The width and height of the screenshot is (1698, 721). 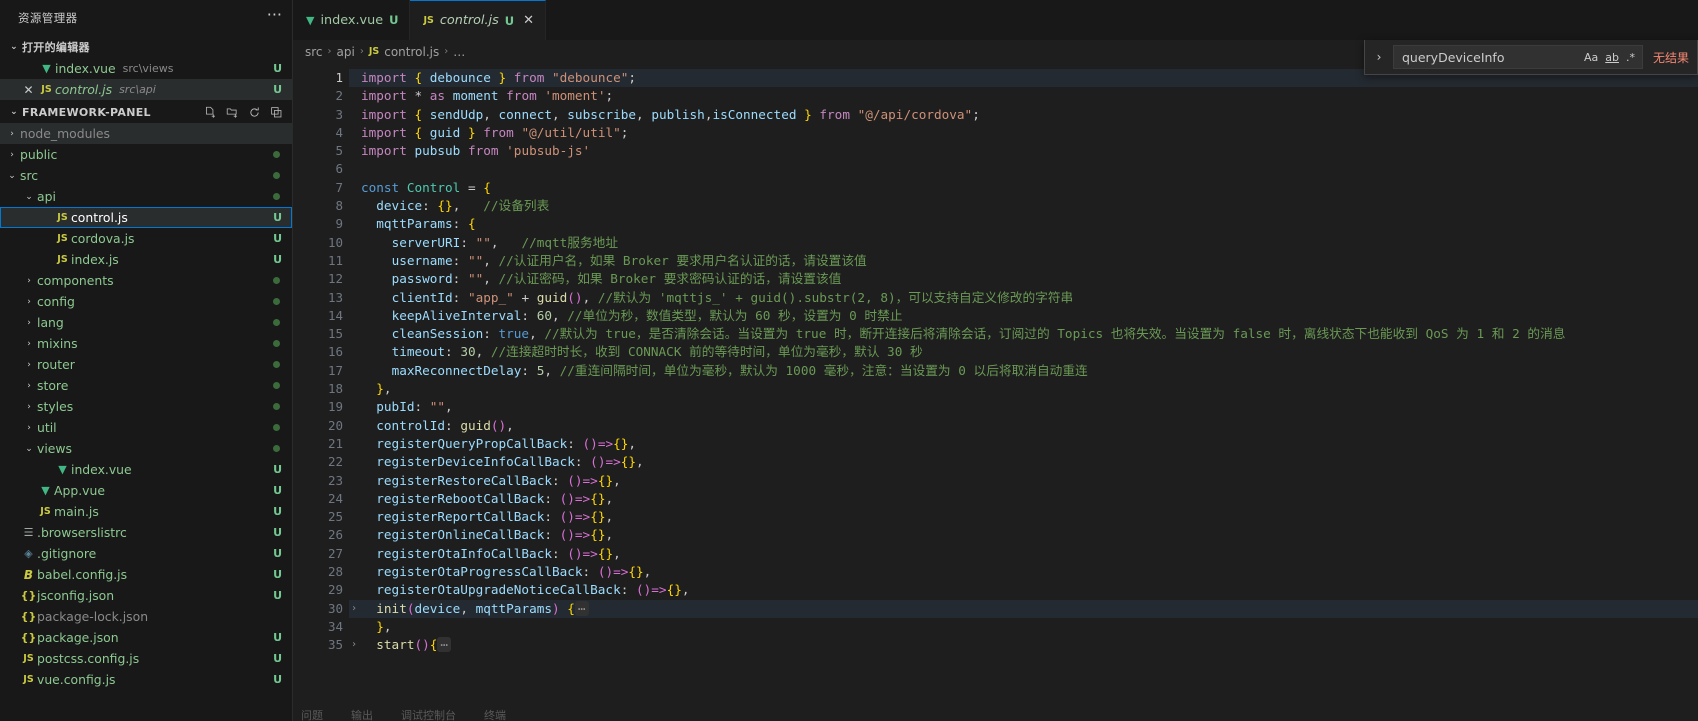 I want to click on explorer-more-actions-icon: ···, so click(x=274, y=16).